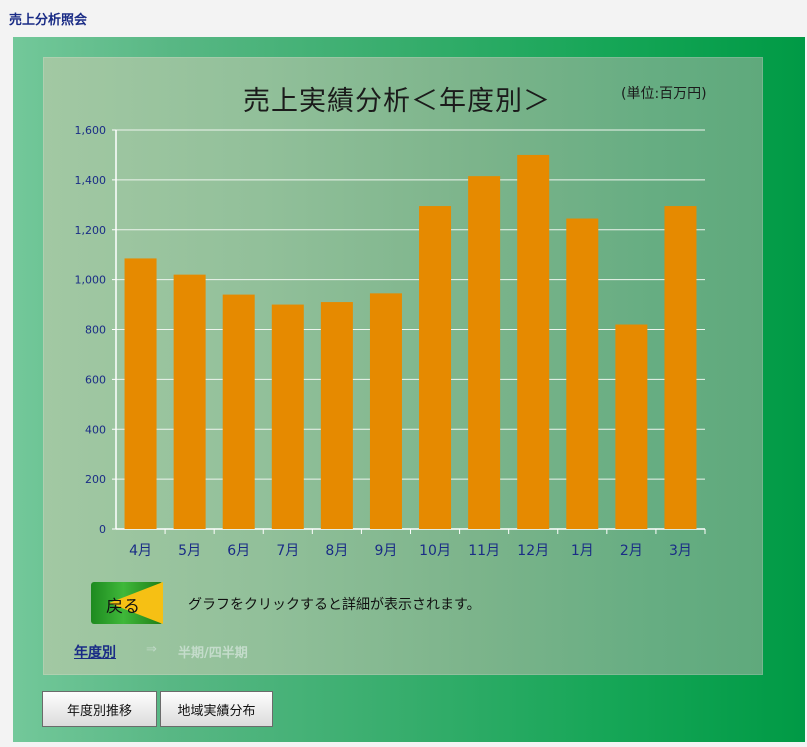 Image resolution: width=807 pixels, height=747 pixels. What do you see at coordinates (680, 551) in the screenshot?
I see `x-tick-label: 3月` at bounding box center [680, 551].